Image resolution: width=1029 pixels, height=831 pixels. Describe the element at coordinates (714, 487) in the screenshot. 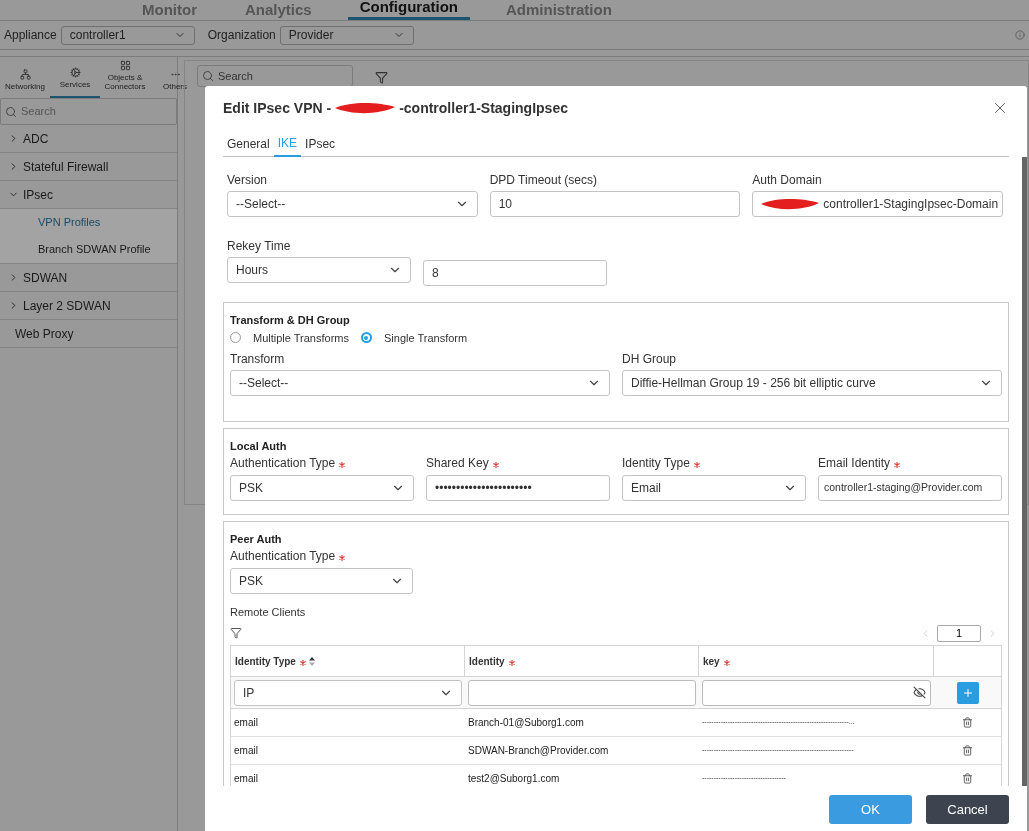

I see `select-field: Email` at that location.